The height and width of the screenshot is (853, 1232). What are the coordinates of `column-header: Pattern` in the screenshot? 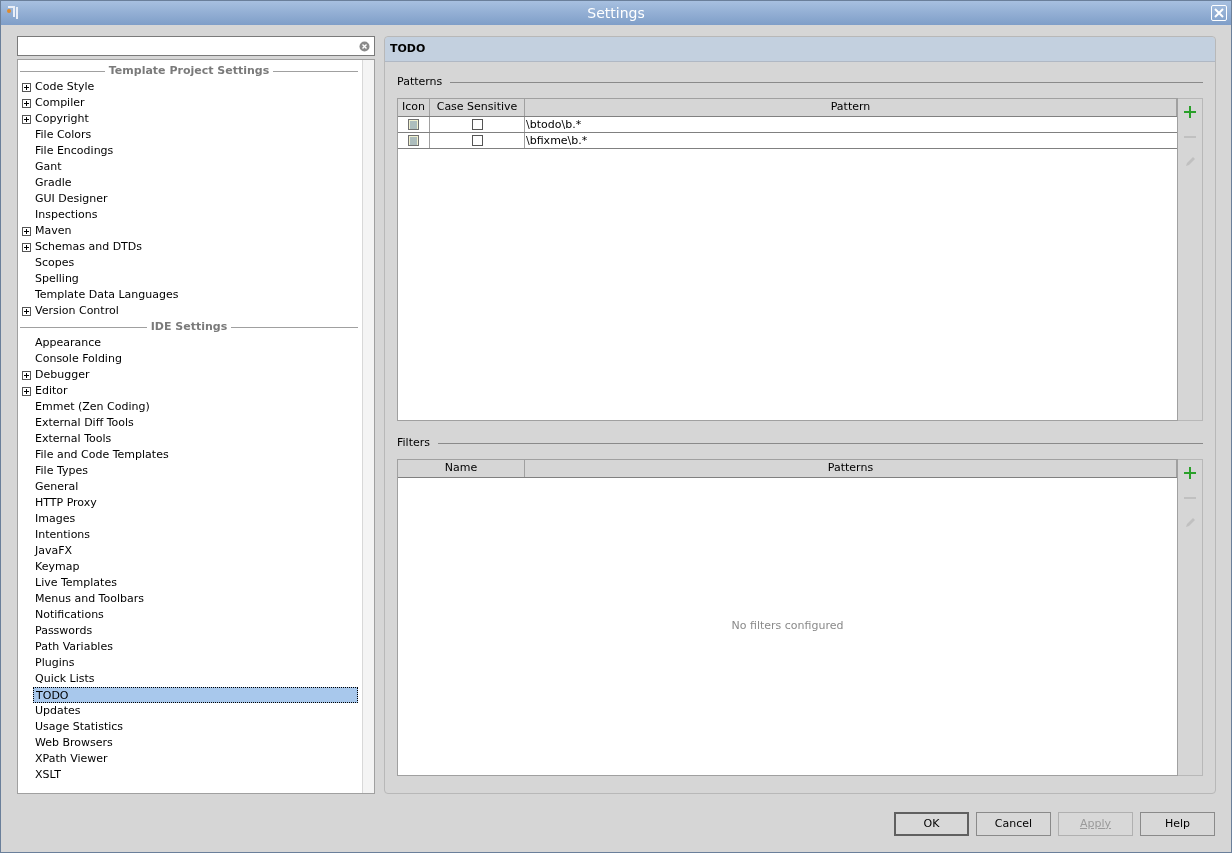 It's located at (851, 107).